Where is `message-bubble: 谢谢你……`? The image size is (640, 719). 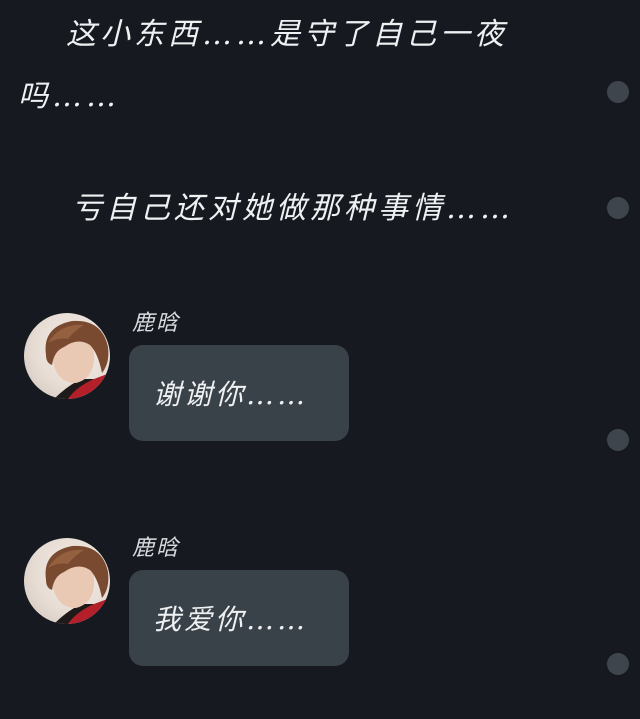 message-bubble: 谢谢你…… is located at coordinates (239, 393).